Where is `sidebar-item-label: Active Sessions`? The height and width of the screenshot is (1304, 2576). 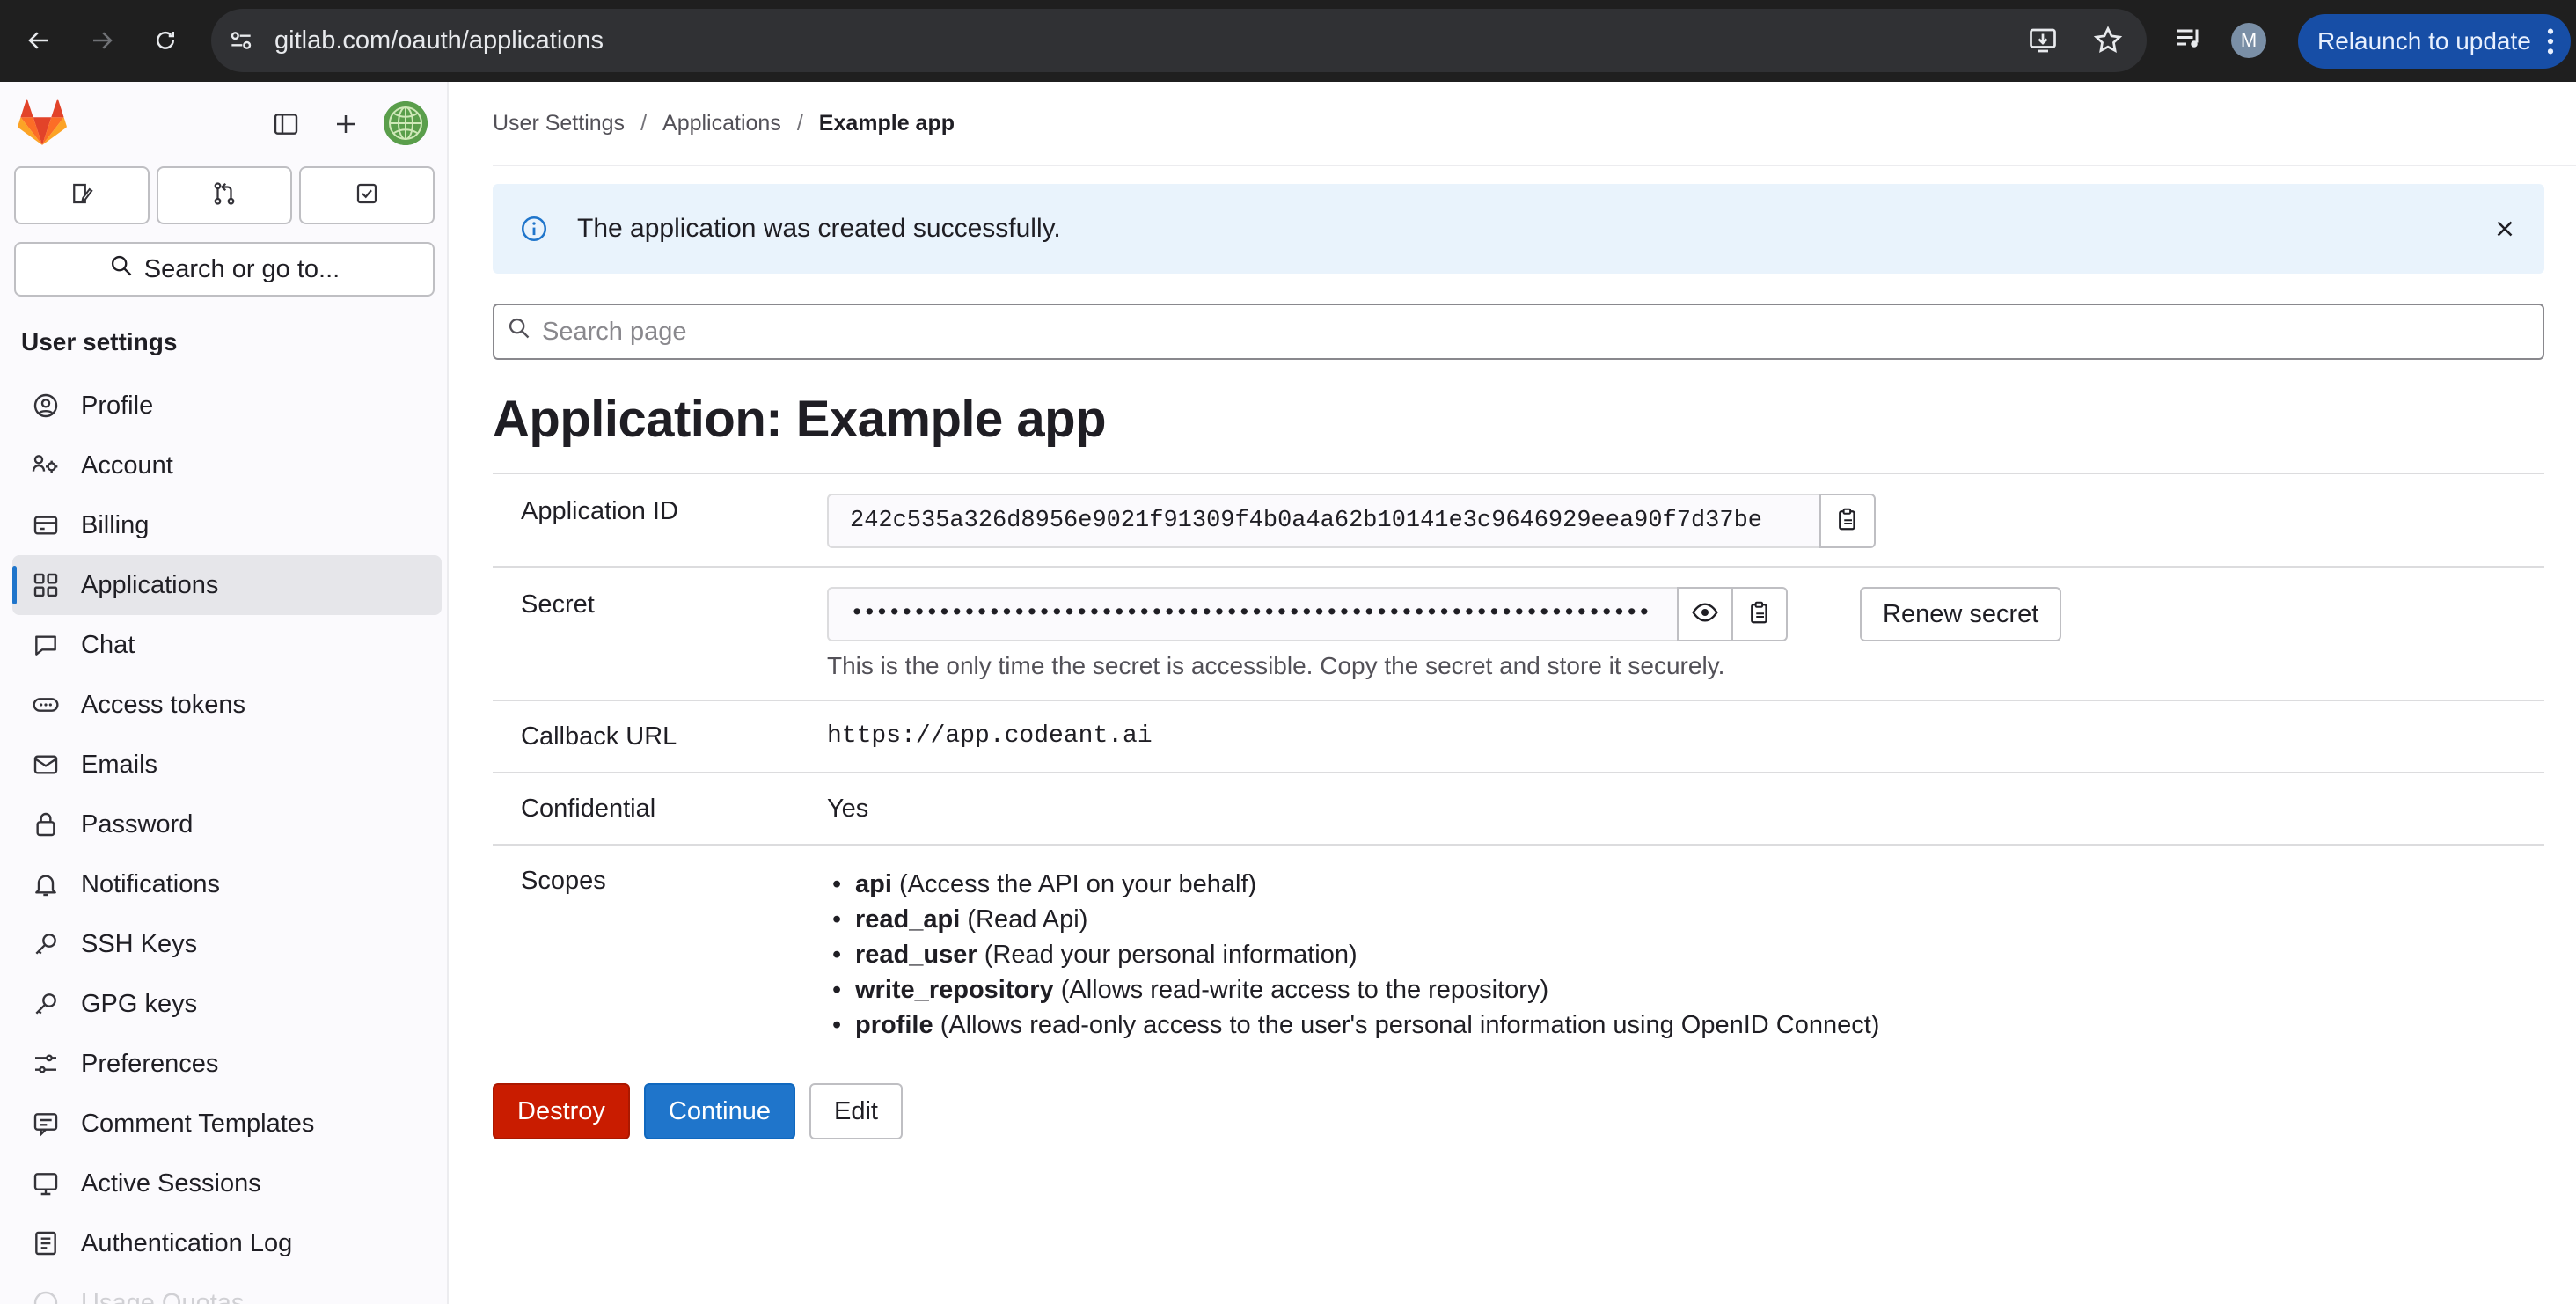 sidebar-item-label: Active Sessions is located at coordinates (171, 1183).